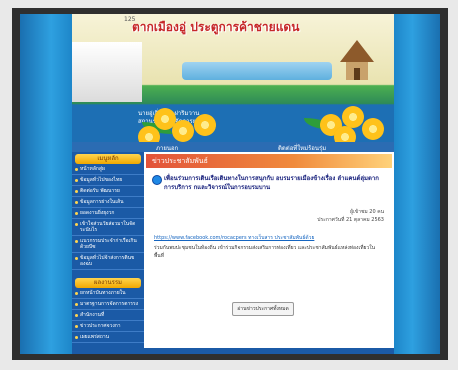 The width and height of the screenshot is (458, 370). What do you see at coordinates (108, 169) in the screenshot?
I see `sidebar-item: หน้าหลักสู่ผ` at bounding box center [108, 169].